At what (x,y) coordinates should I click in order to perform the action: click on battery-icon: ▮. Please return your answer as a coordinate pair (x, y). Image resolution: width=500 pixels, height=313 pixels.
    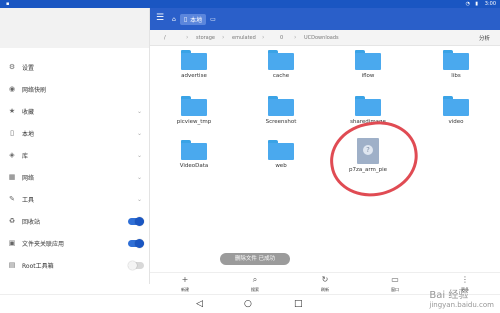
    Looking at the image, I should click on (476, 4).